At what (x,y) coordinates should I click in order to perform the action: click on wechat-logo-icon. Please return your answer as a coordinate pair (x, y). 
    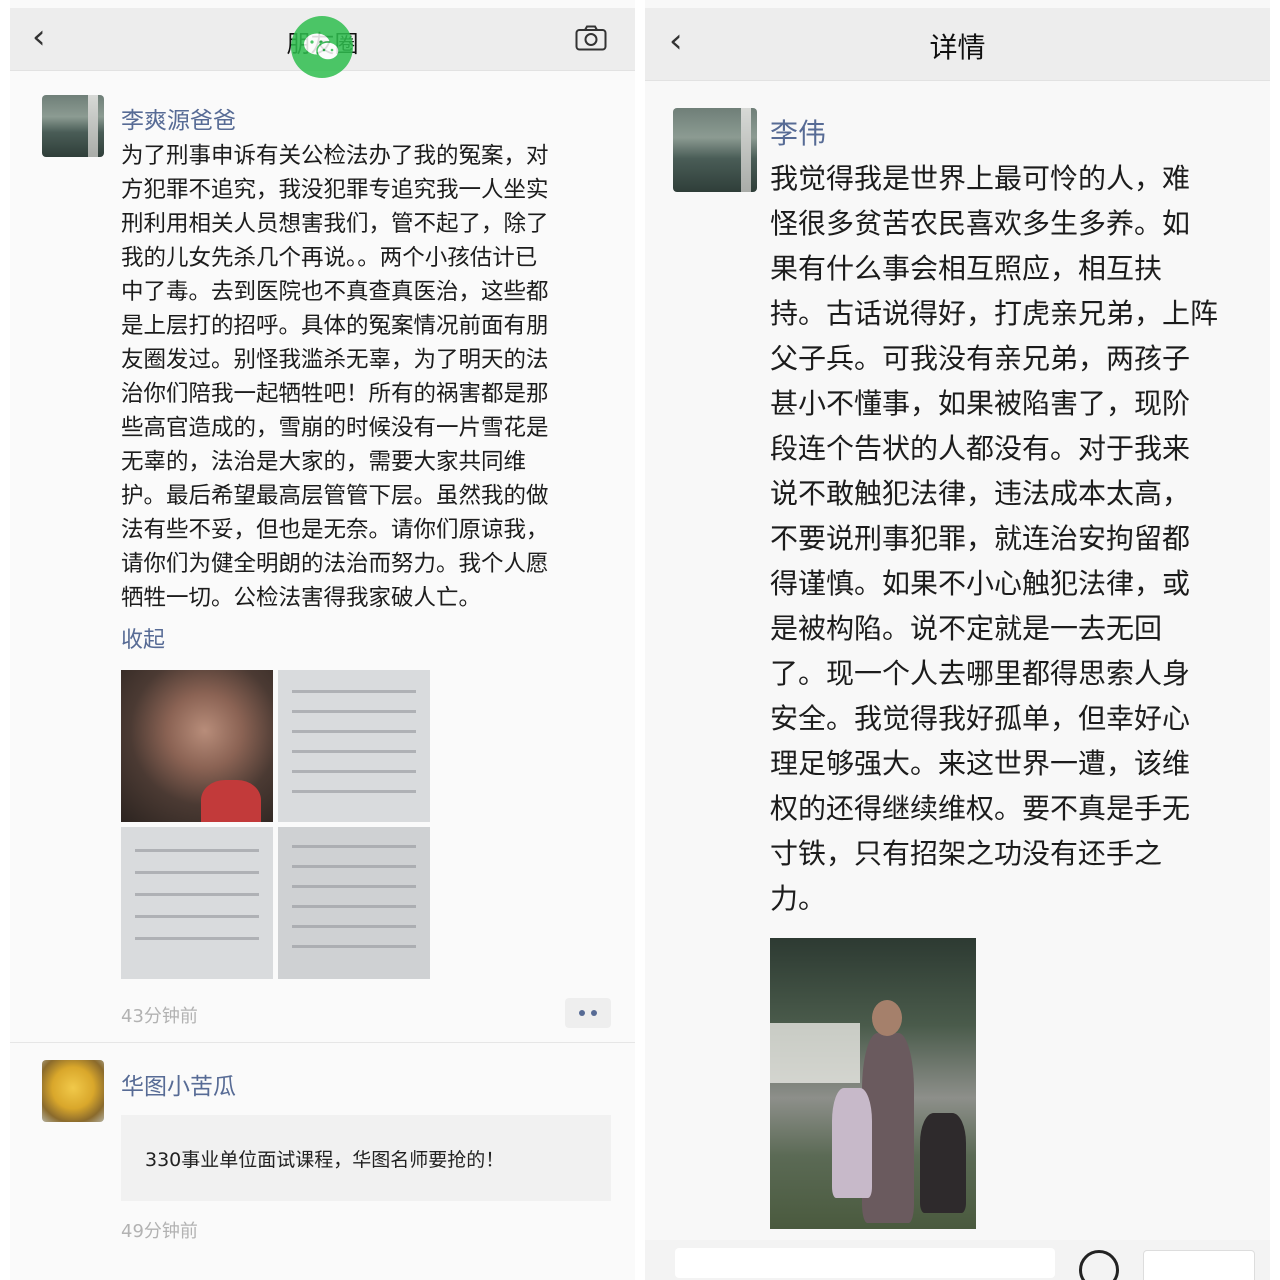
    Looking at the image, I should click on (322, 47).